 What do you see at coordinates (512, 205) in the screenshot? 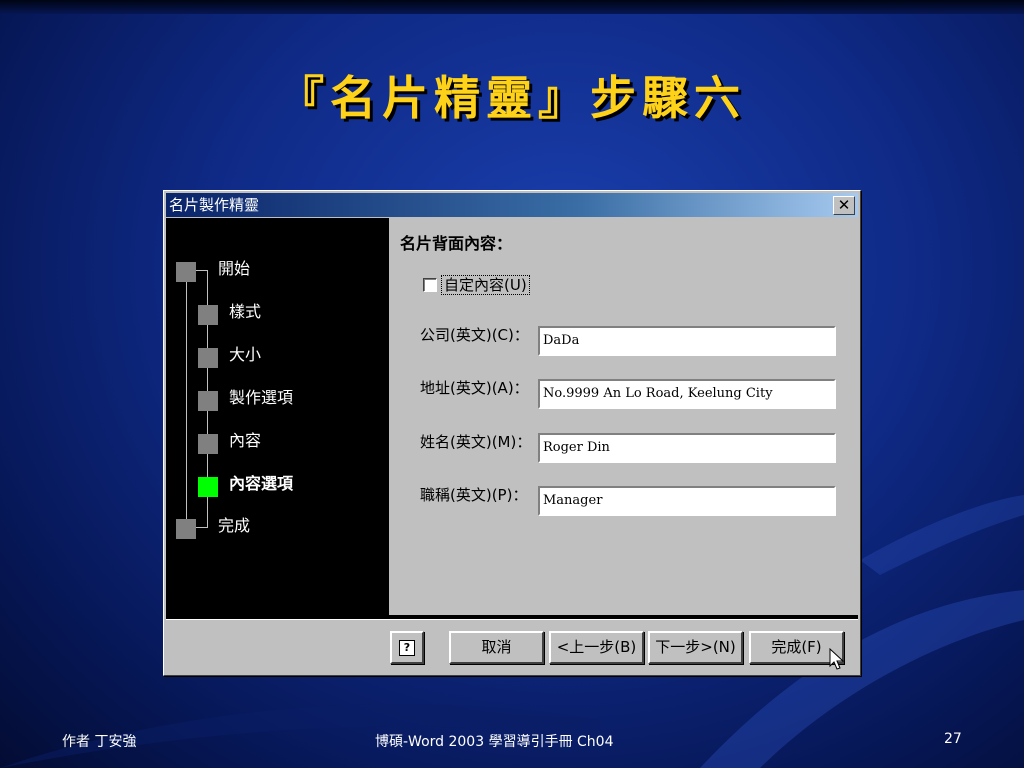
I see `dialog-titlebar: 名片製作精靈 ✕` at bounding box center [512, 205].